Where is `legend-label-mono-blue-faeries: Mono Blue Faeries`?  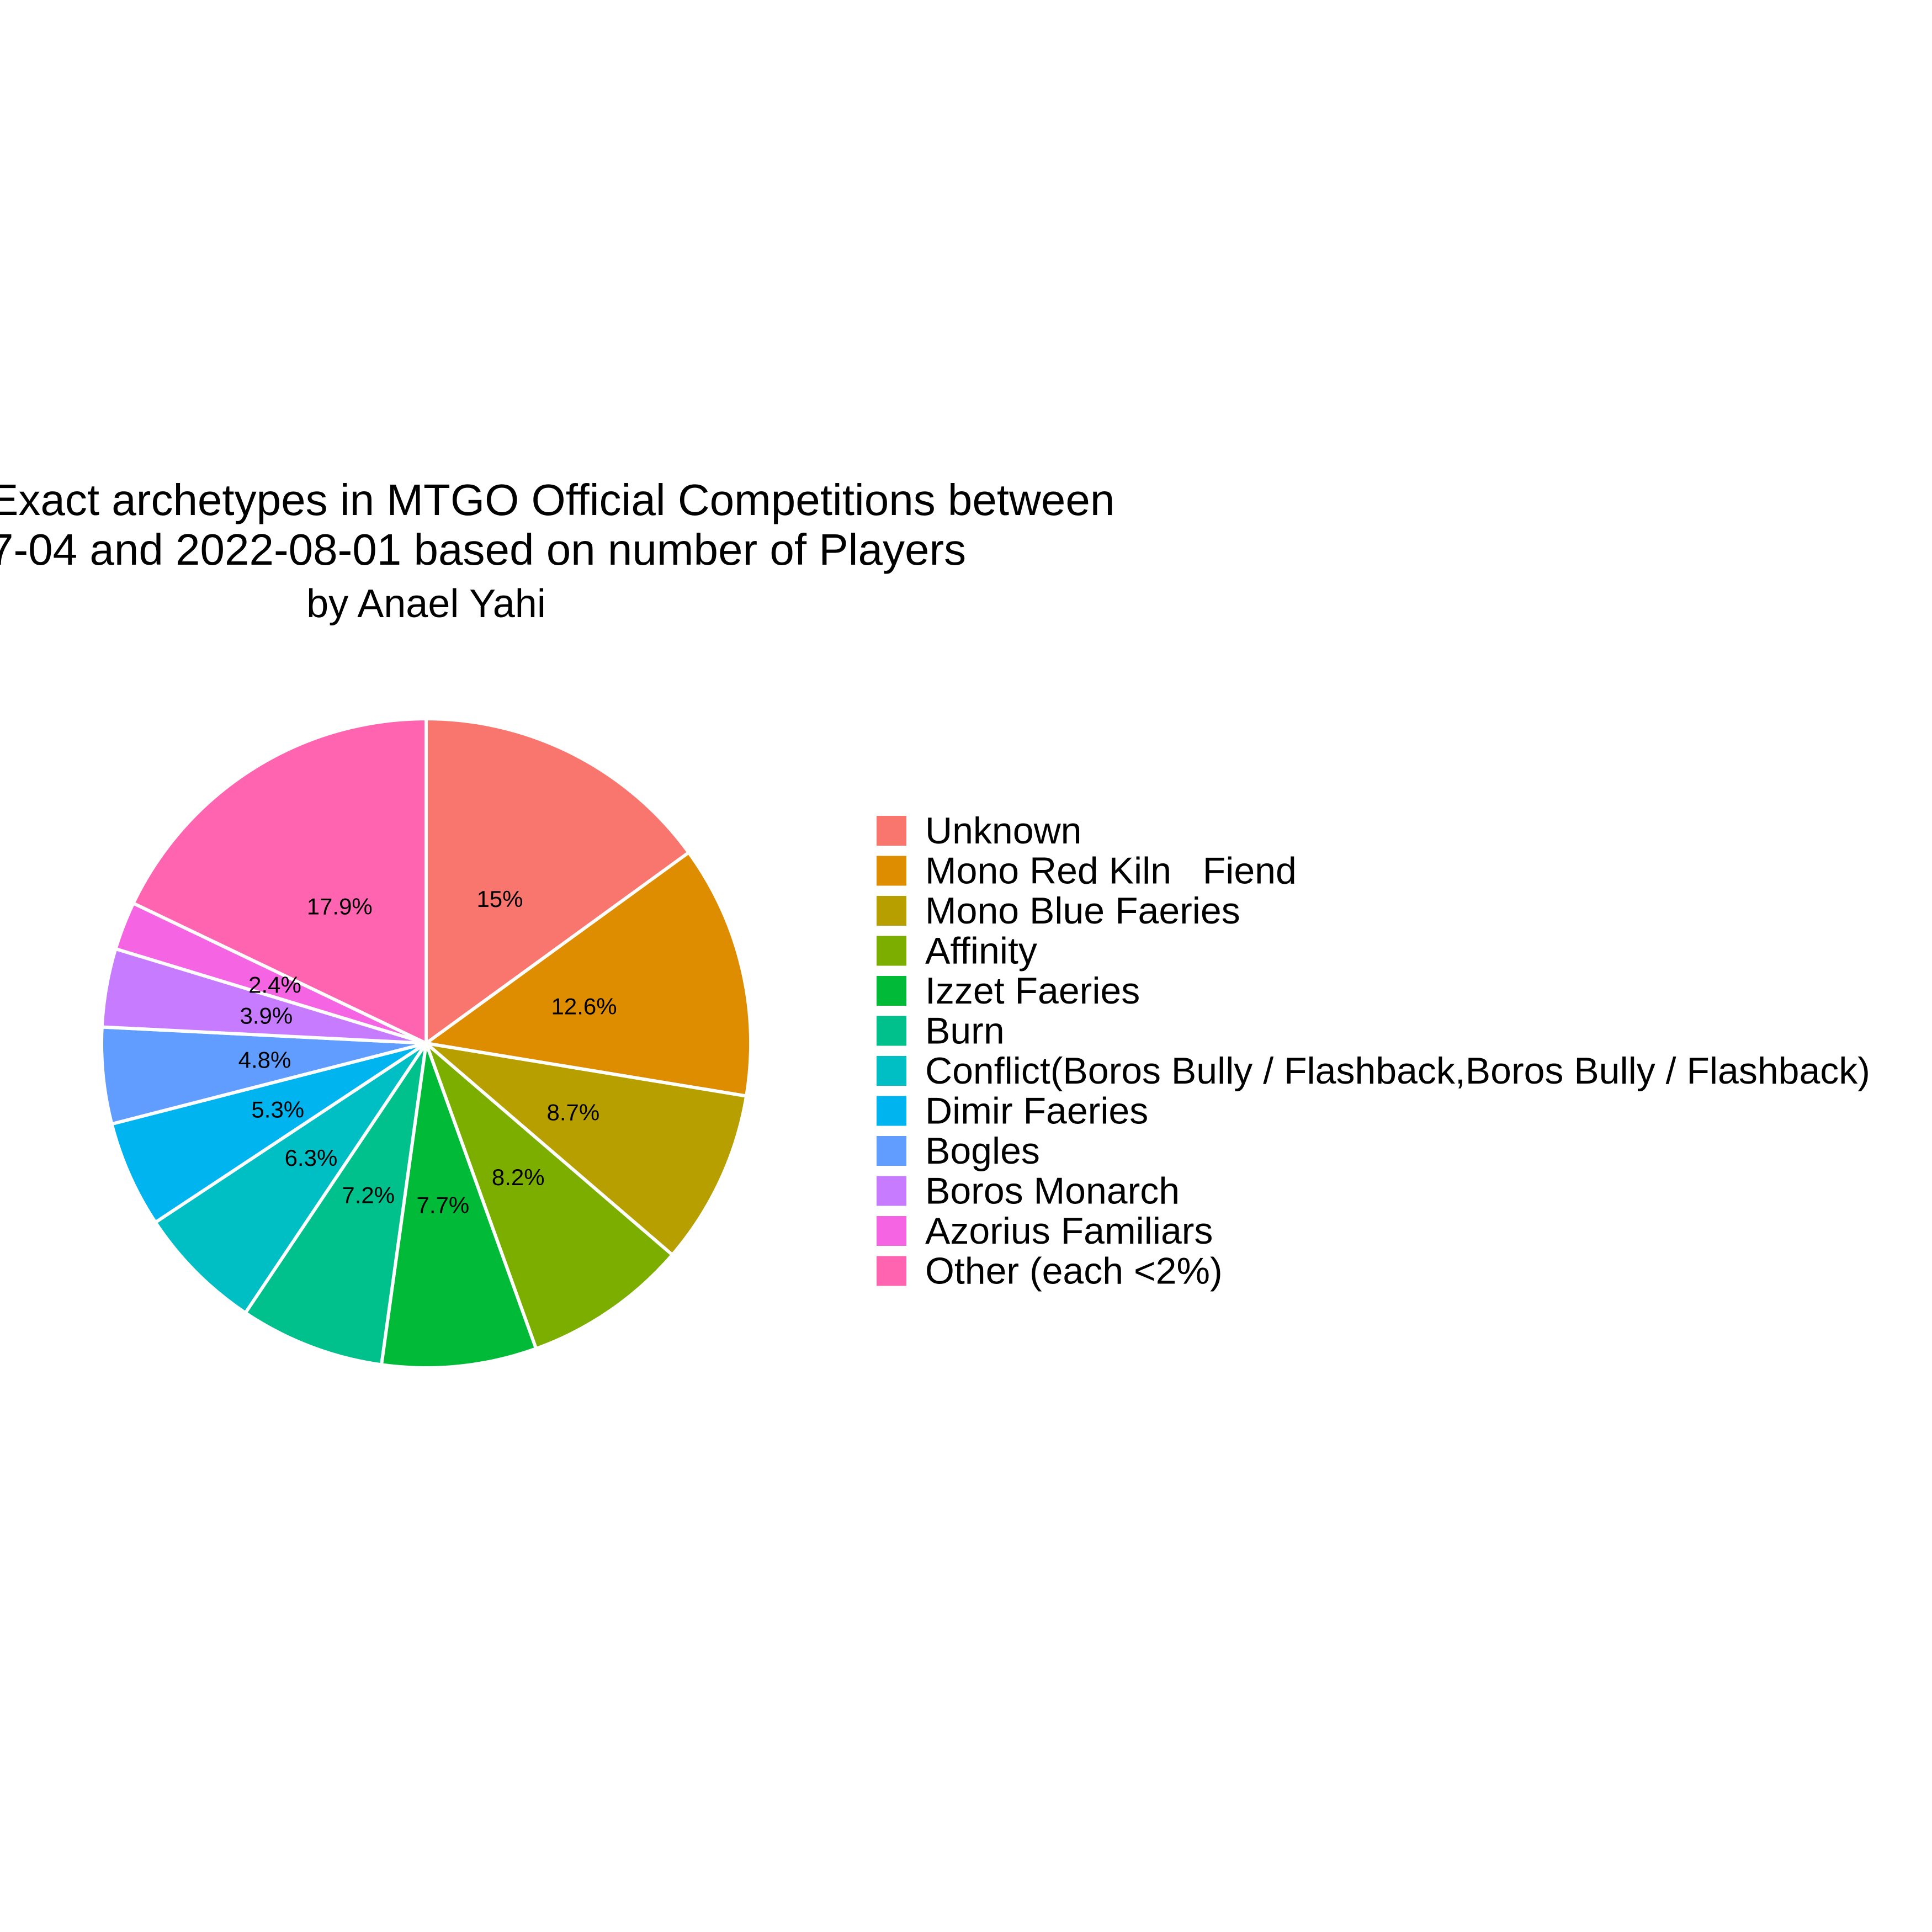
legend-label-mono-blue-faeries: Mono Blue Faeries is located at coordinates (1083, 911).